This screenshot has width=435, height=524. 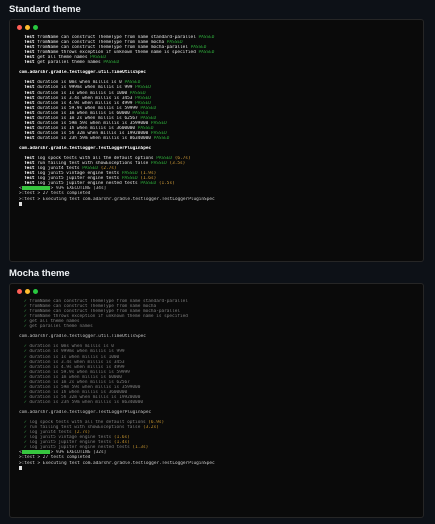 What do you see at coordinates (177, 164) in the screenshot?
I see `test-duration: (3.5s)` at bounding box center [177, 164].